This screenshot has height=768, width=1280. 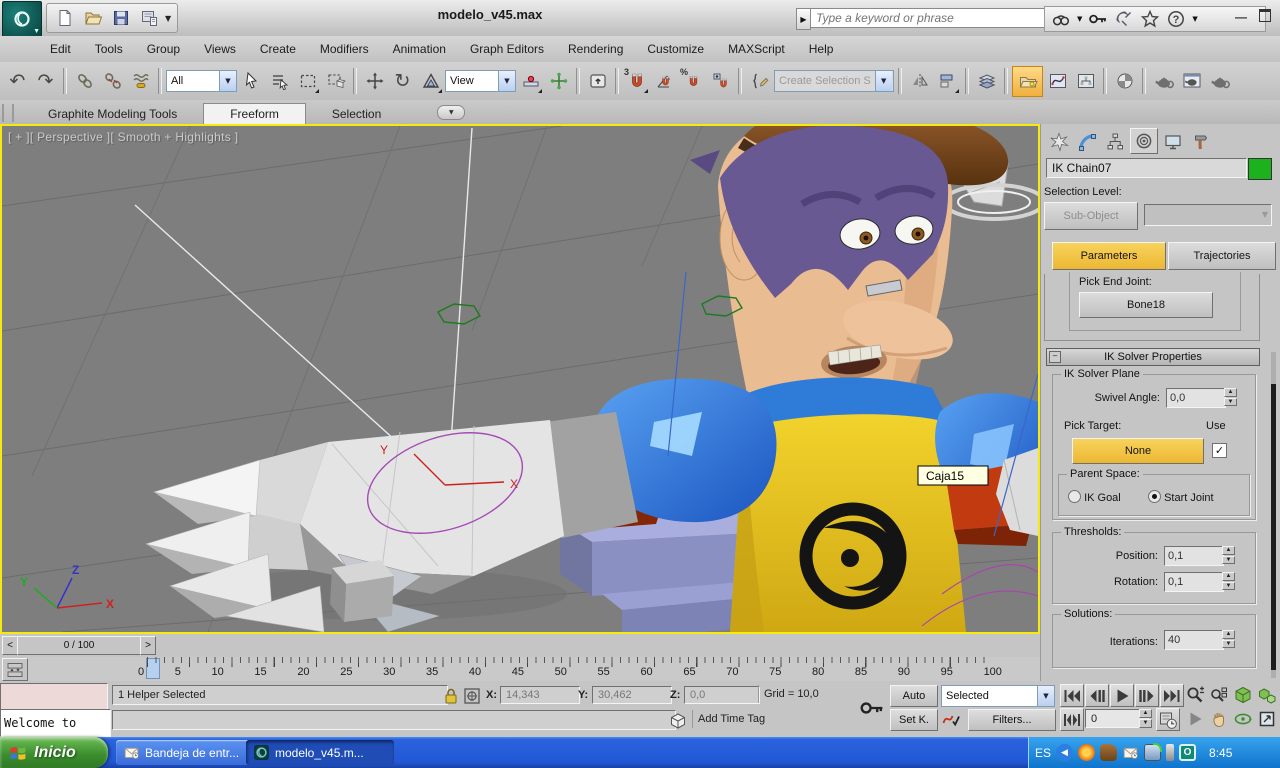 I want to click on ribbon-drag-grip, so click(x=8, y=113).